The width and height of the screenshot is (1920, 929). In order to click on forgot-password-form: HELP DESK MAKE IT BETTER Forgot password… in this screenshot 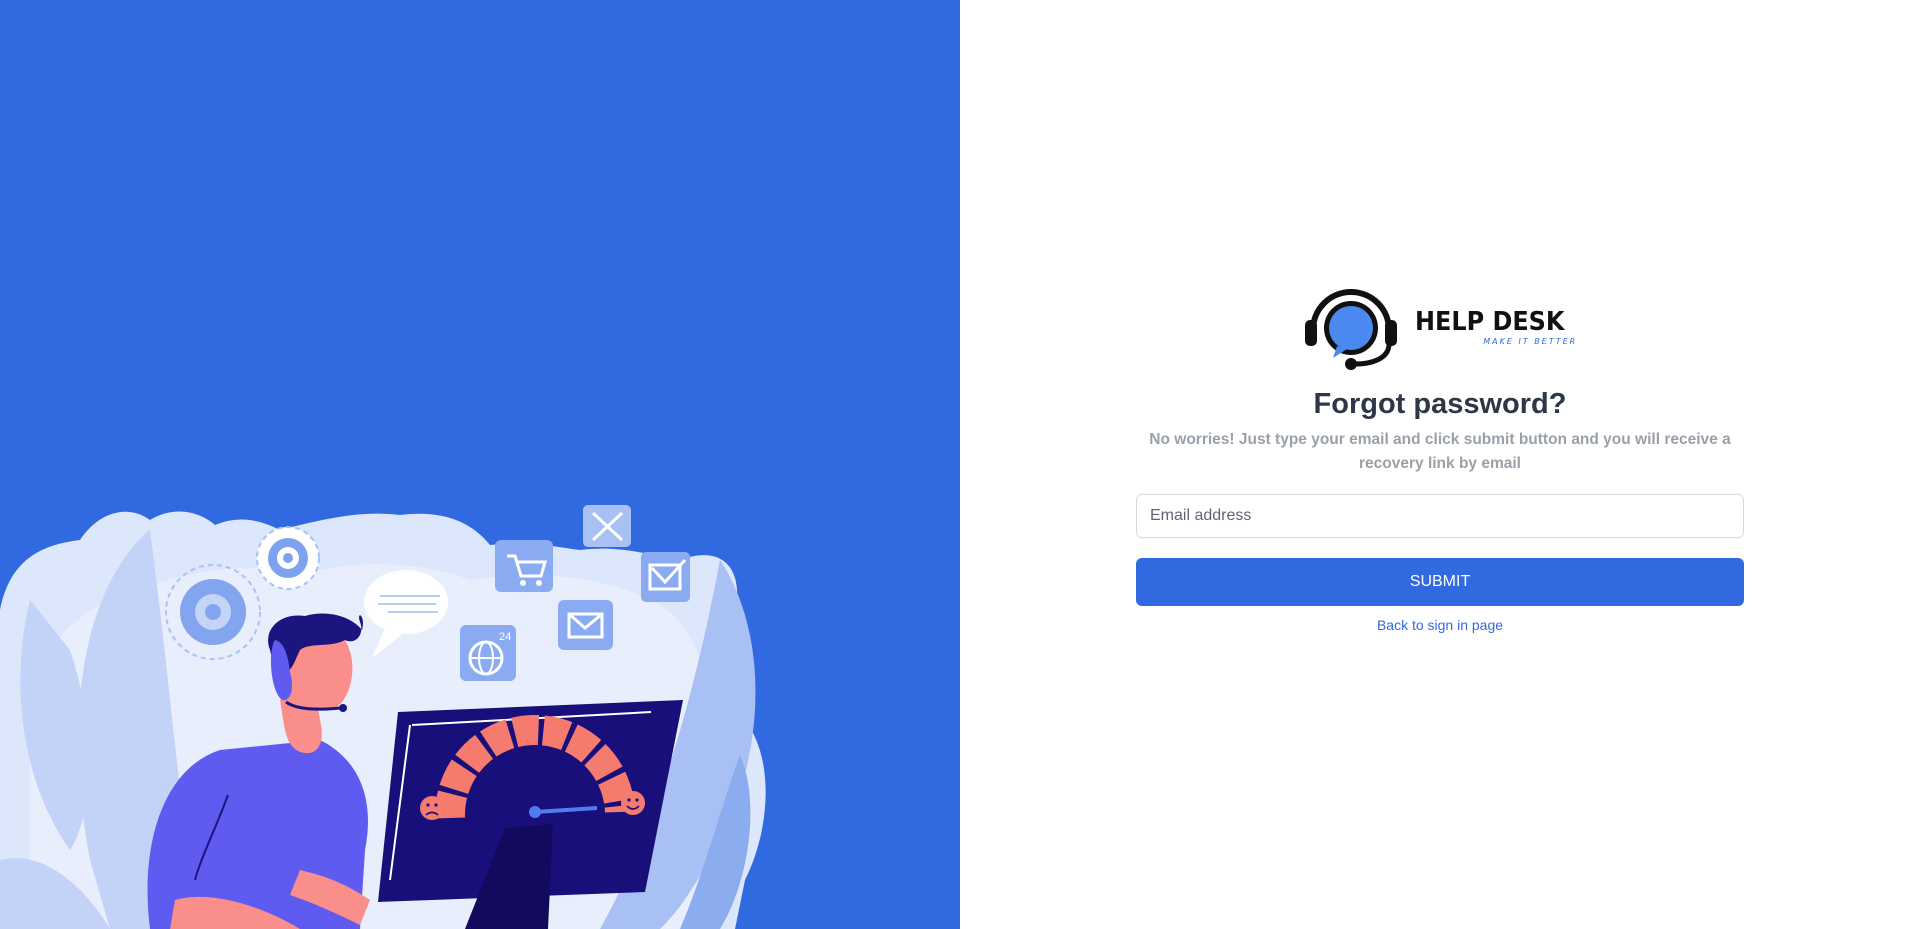, I will do `click(1440, 459)`.